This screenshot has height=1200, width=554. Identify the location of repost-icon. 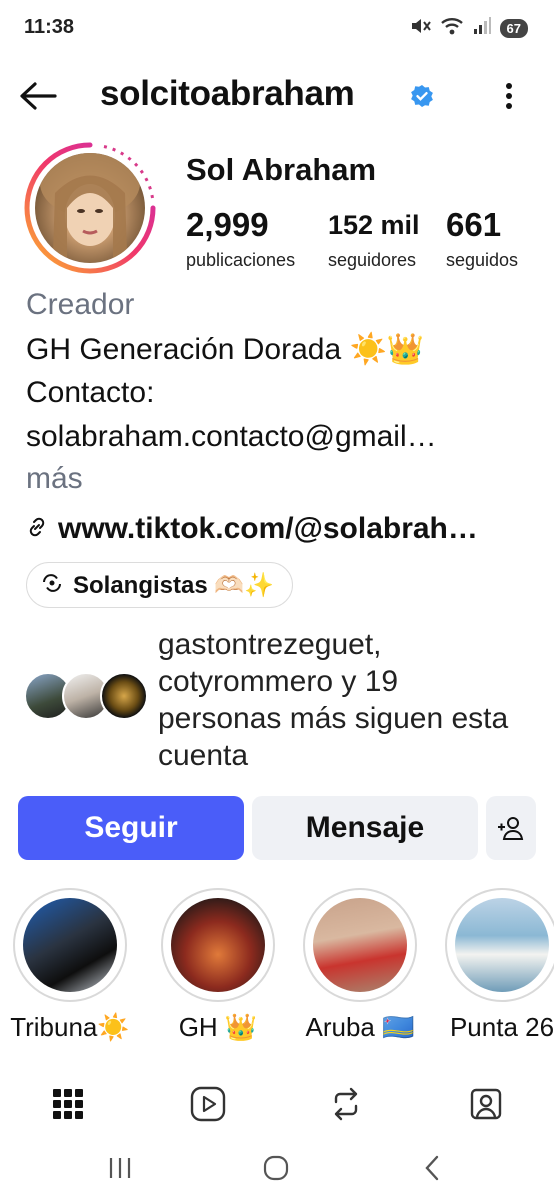
(346, 1104).